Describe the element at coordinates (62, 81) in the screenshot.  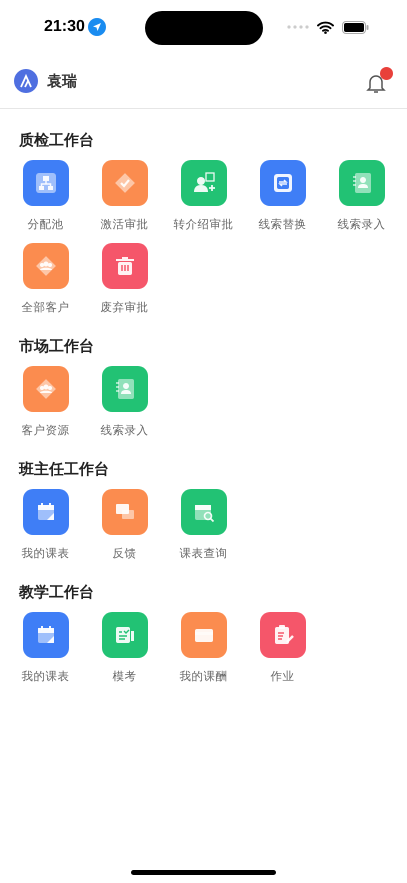
I see `user-name: 袁瑞` at that location.